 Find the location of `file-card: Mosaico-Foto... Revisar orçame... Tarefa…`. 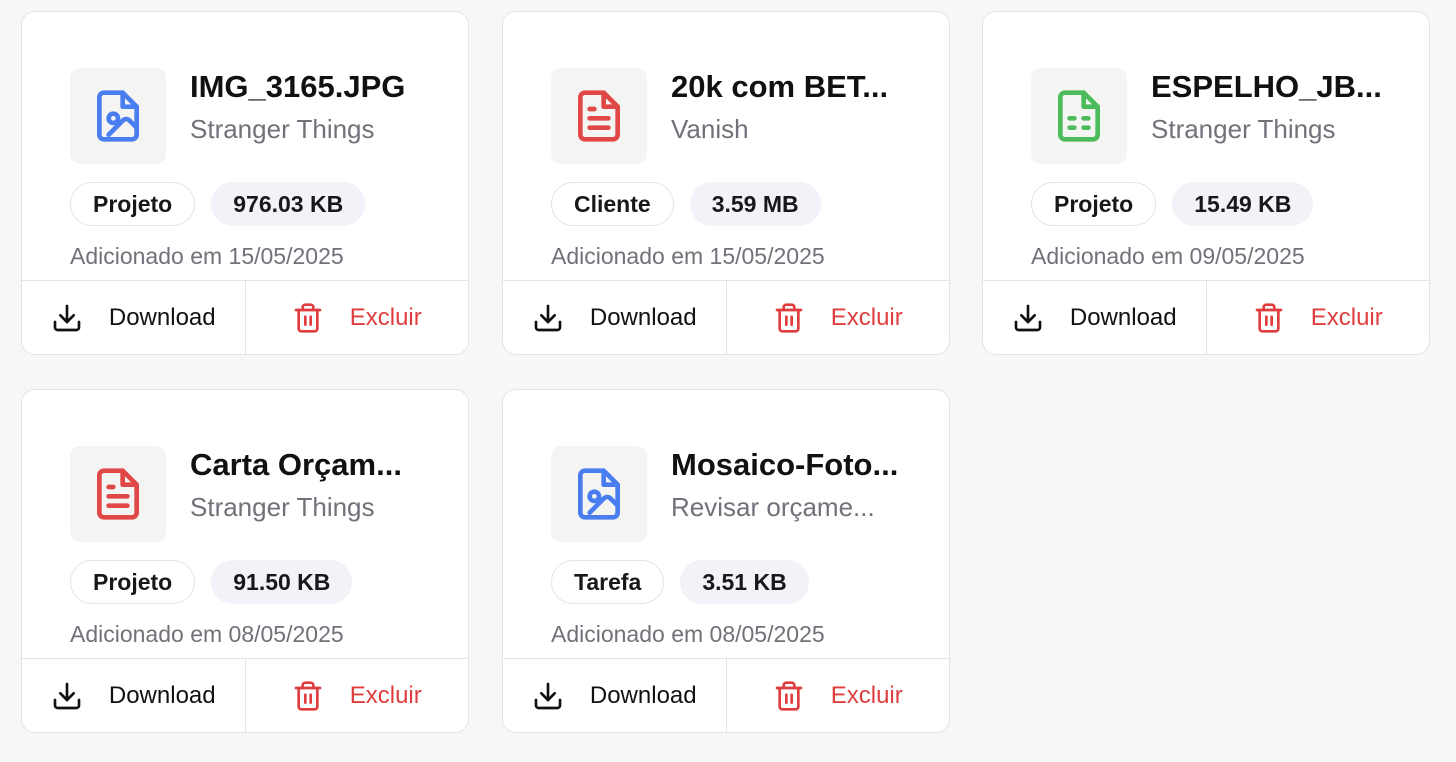

file-card: Mosaico-Foto... Revisar orçame... Tarefa… is located at coordinates (726, 561).